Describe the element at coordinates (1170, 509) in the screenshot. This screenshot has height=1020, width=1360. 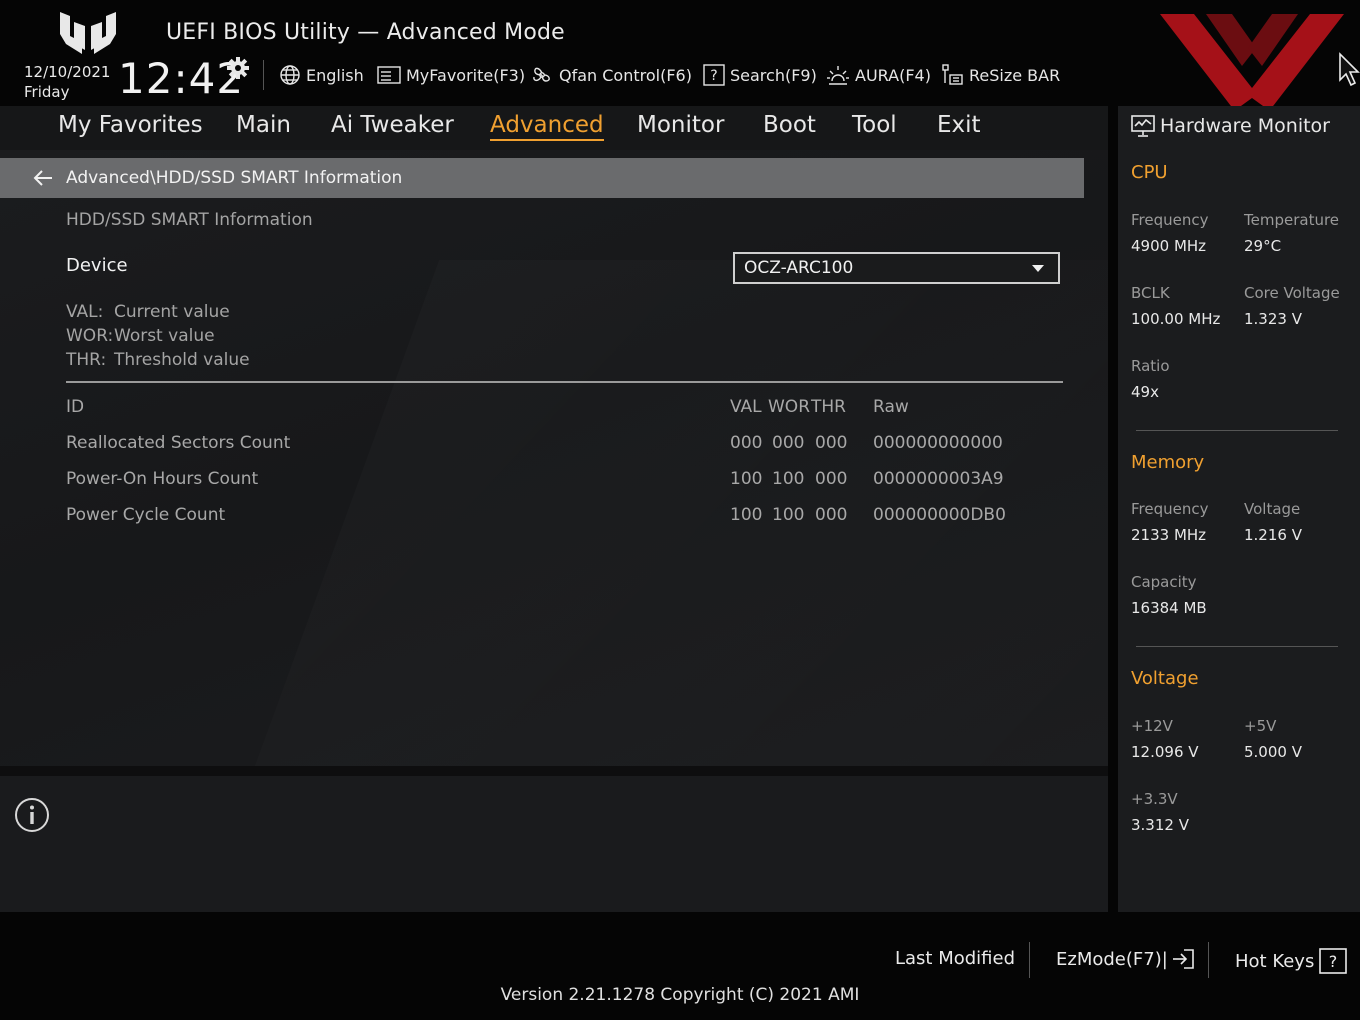
I see `memory-frequency-label: Frequency` at that location.